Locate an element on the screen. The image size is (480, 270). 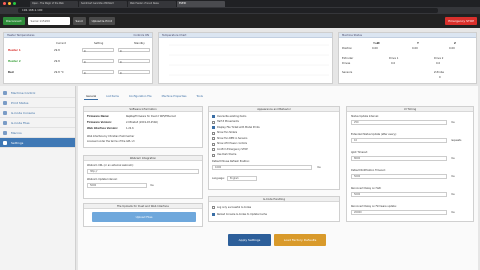
position-z: 0.00 is located at coordinates (452, 48).